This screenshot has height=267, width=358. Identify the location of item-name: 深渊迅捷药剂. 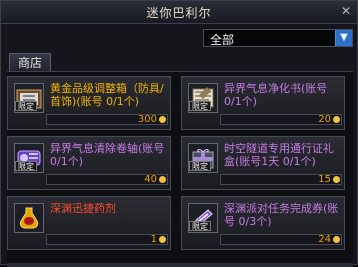
(83, 208).